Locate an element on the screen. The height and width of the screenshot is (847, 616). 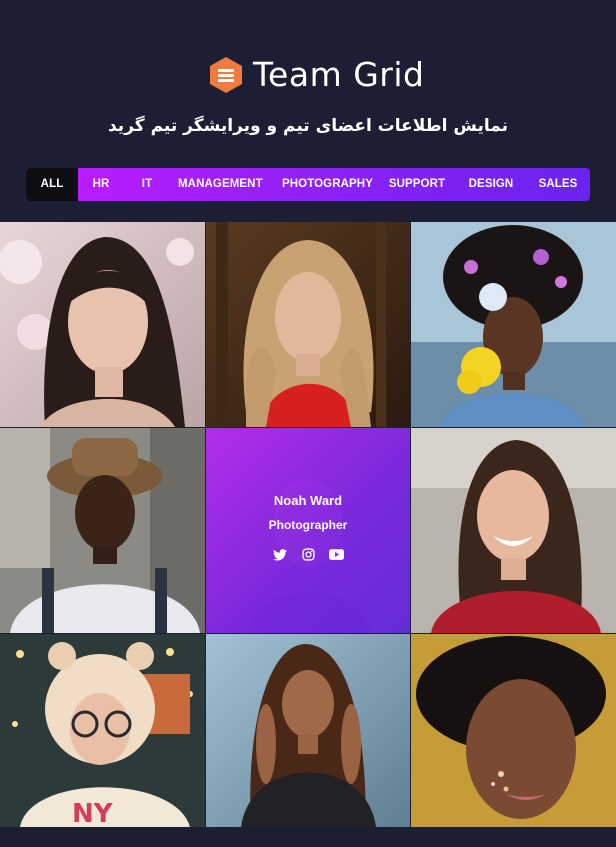
filter-photography: PHOTOGRAPHY is located at coordinates (327, 184).